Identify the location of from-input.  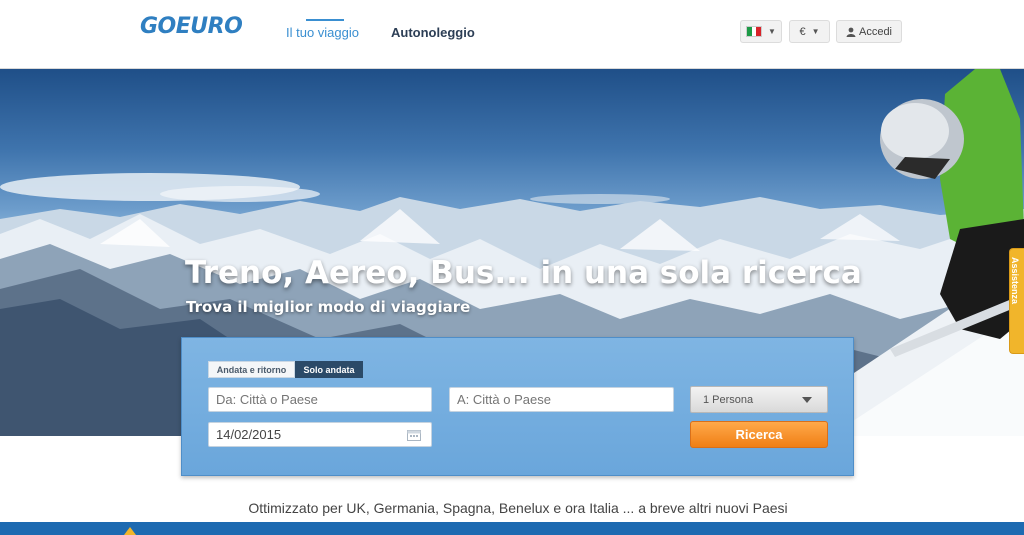
(320, 399).